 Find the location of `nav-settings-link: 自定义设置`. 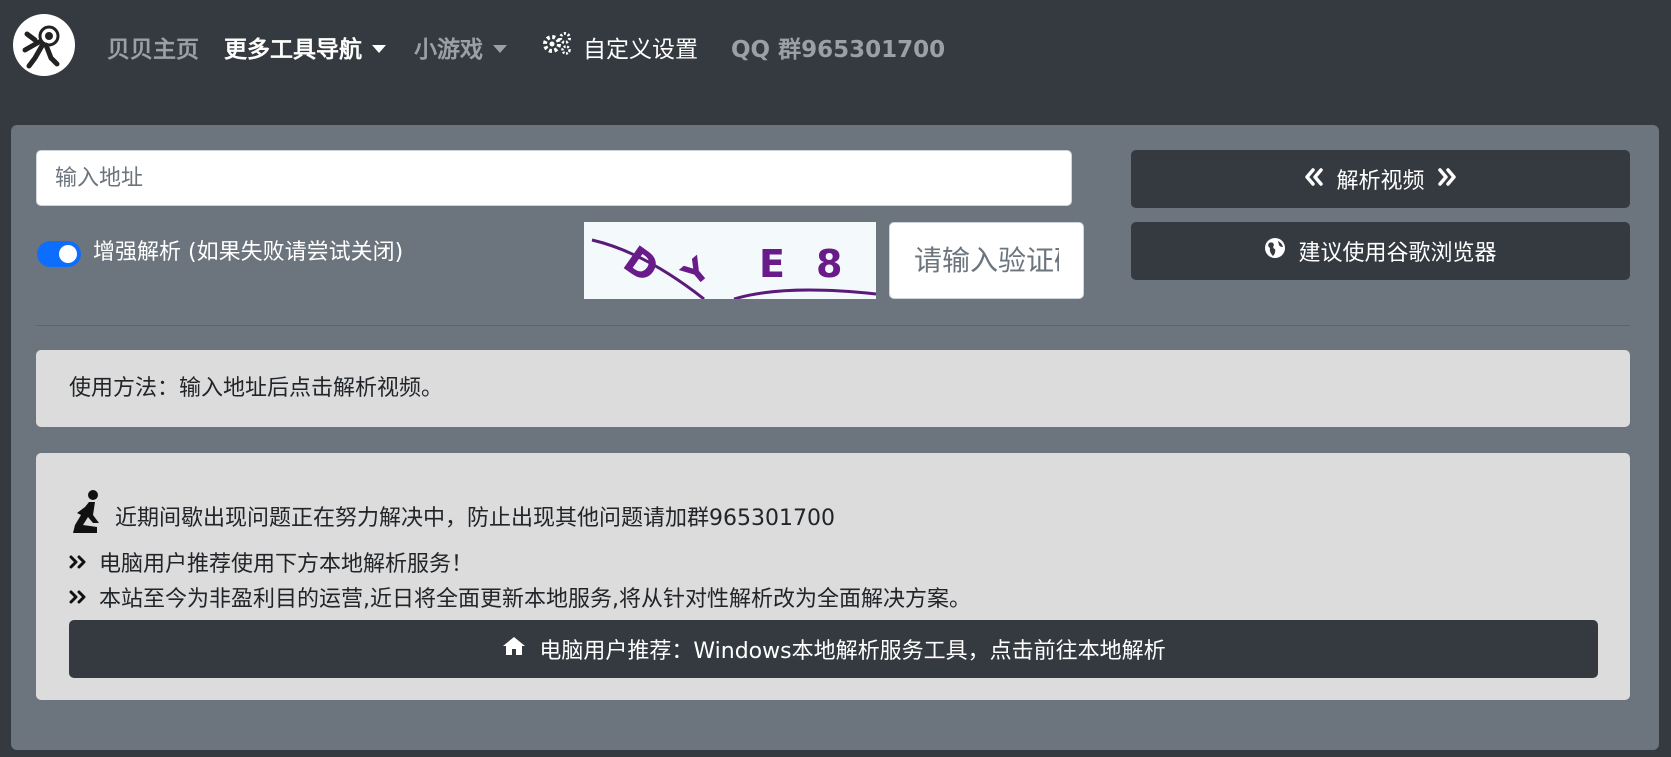

nav-settings-link: 自定义设置 is located at coordinates (619, 49).